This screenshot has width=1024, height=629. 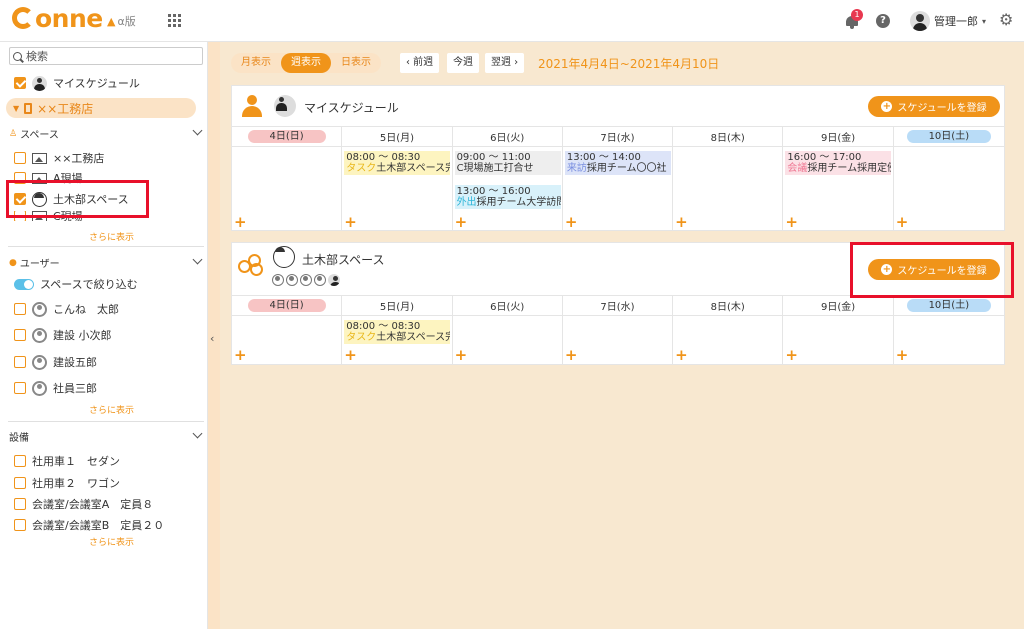 I want to click on spaces-more-link: さらに表示, so click(x=111, y=236).